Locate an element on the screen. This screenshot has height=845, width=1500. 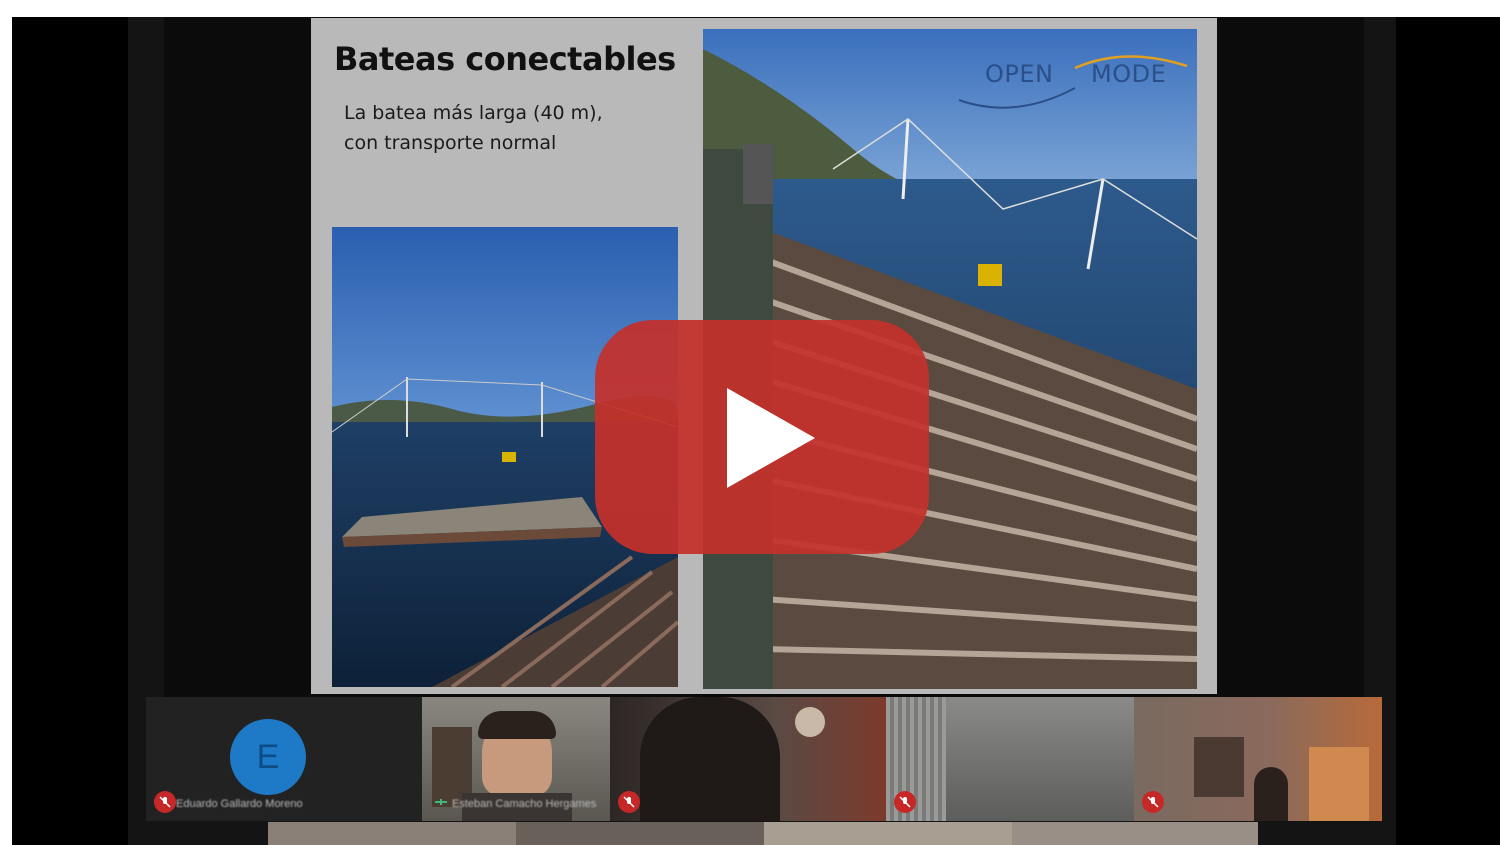
slide-title: Bateas conectables is located at coordinates (505, 59).